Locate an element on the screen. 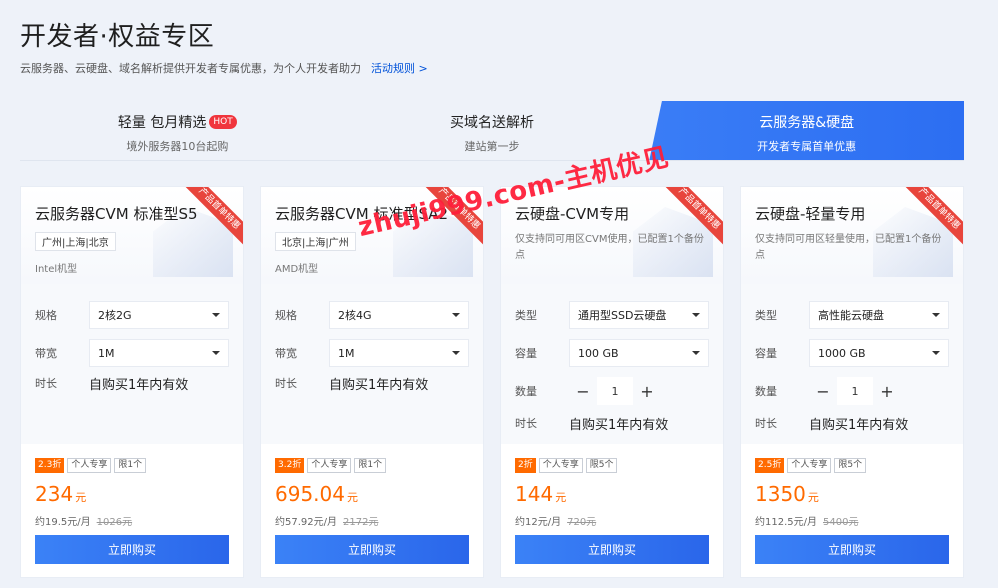 The width and height of the screenshot is (998, 588). tab-title: 轻量 包月精选 HOT is located at coordinates (177, 122).